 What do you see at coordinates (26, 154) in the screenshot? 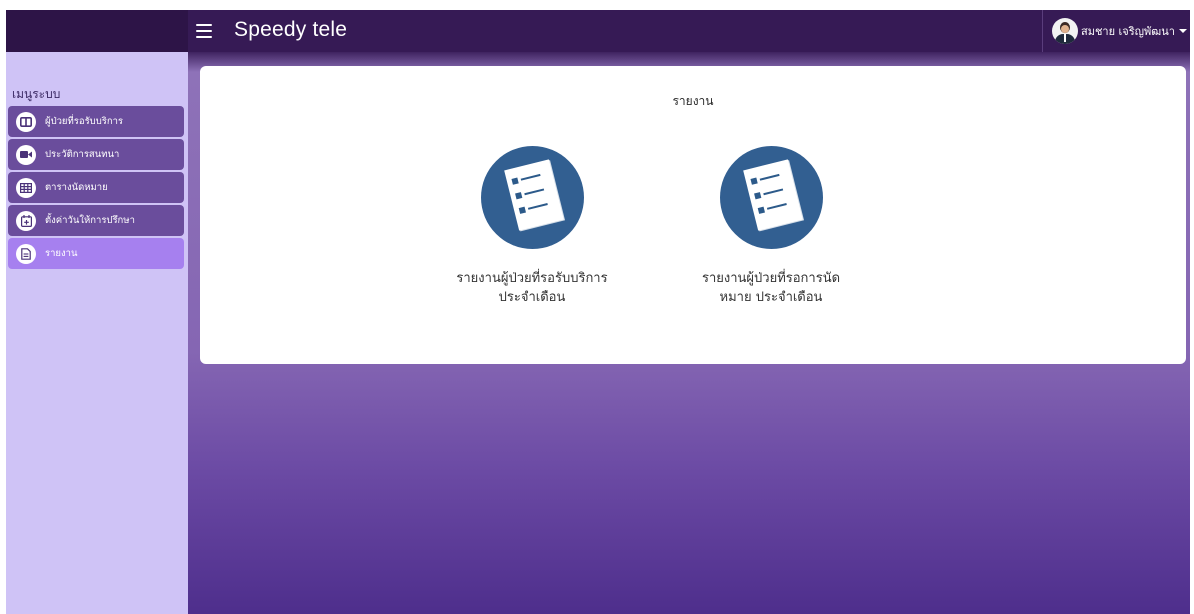
I see `video-camera-icon` at bounding box center [26, 154].